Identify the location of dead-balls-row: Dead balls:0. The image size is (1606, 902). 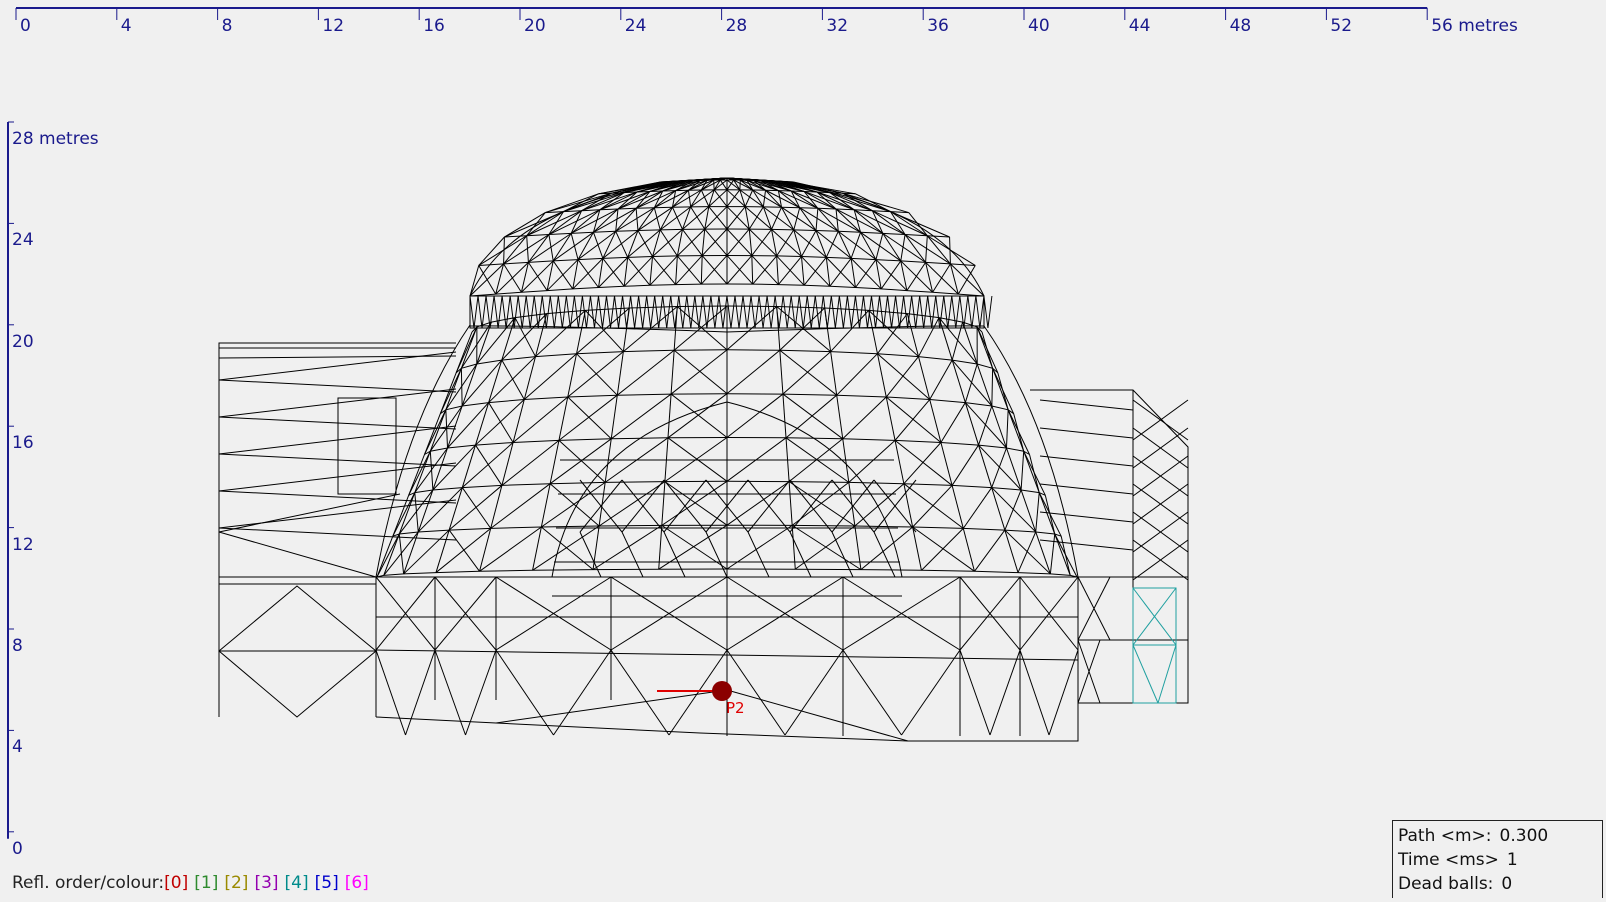
(1497, 884).